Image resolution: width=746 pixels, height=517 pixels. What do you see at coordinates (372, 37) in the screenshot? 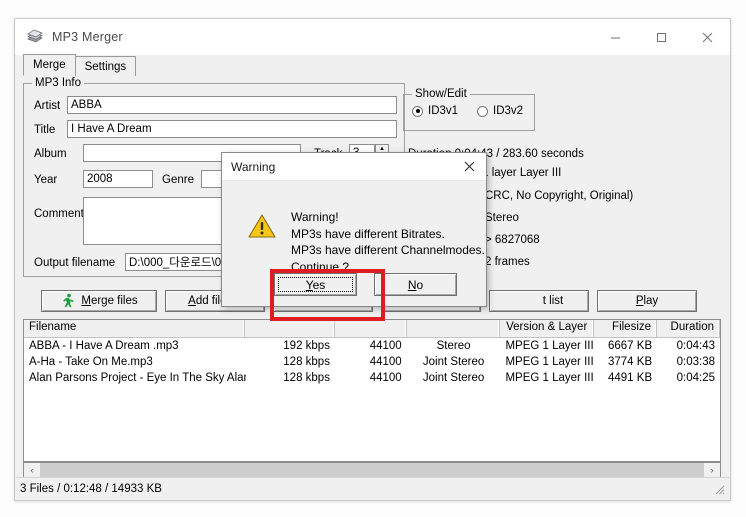
I see `title-bar: MP3 Merger` at bounding box center [372, 37].